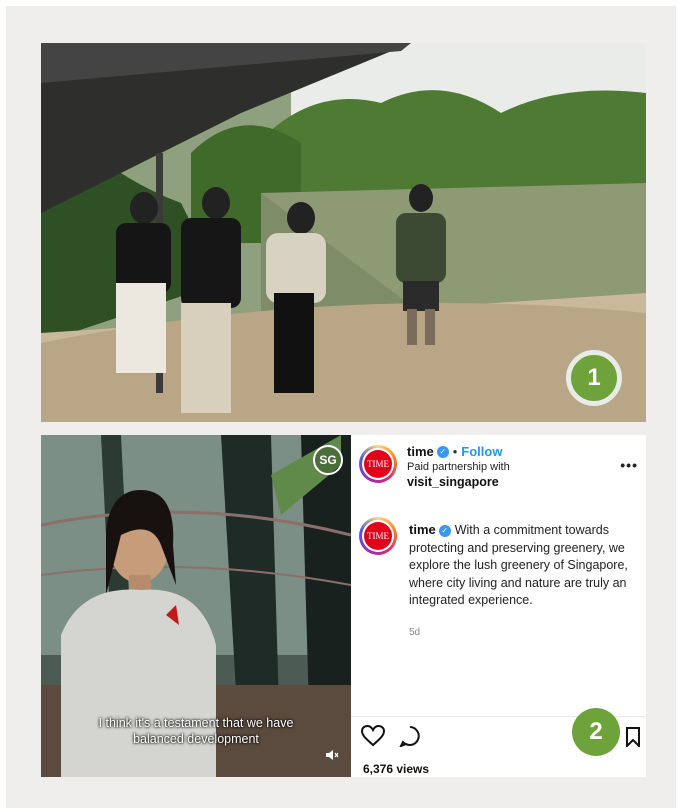 The width and height of the screenshot is (679, 811). I want to click on post-header: time ✓ • Follow, so click(454, 452).